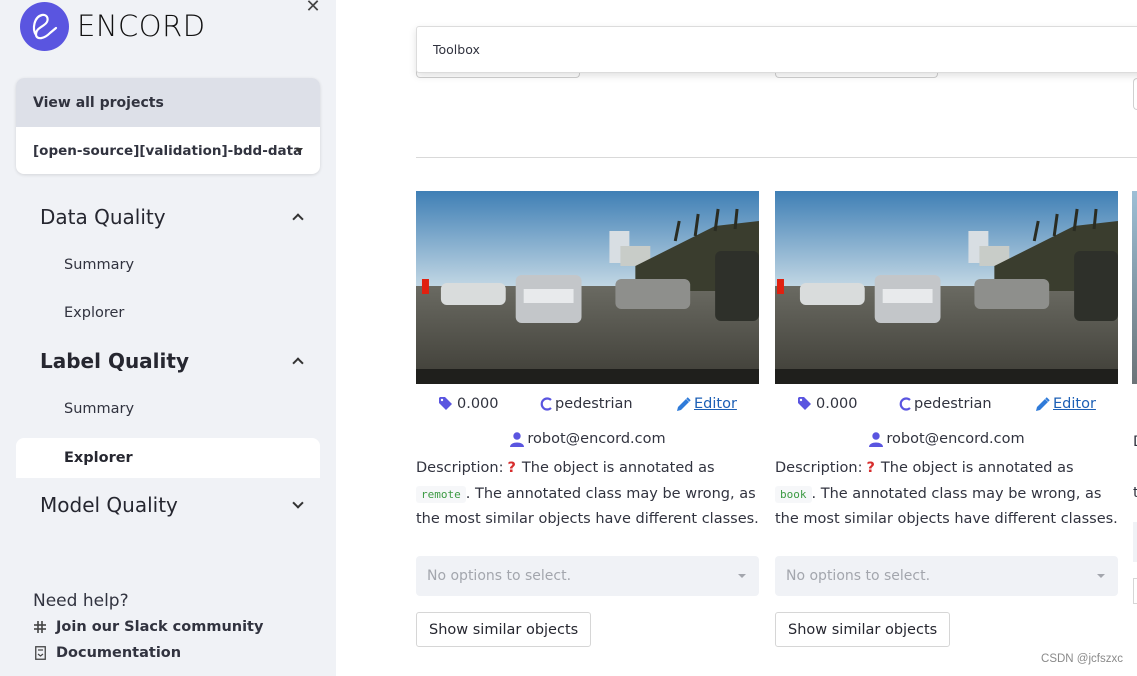 This screenshot has width=1137, height=676. I want to click on toolbox-label: Toolbox, so click(456, 49).